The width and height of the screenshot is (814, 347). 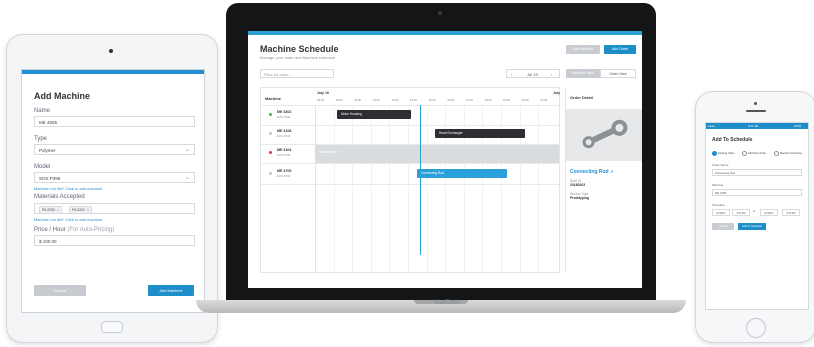 What do you see at coordinates (721, 212) in the screenshot?
I see `start-date-field: 07/18/17` at bounding box center [721, 212].